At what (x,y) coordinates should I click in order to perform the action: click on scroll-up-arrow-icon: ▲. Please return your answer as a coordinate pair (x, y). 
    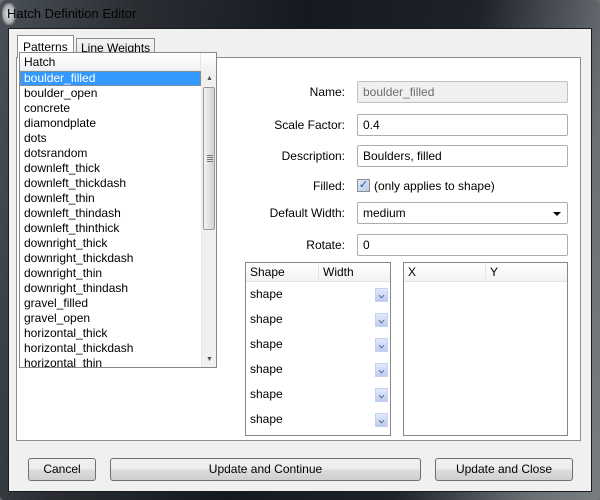
    Looking at the image, I should click on (209, 78).